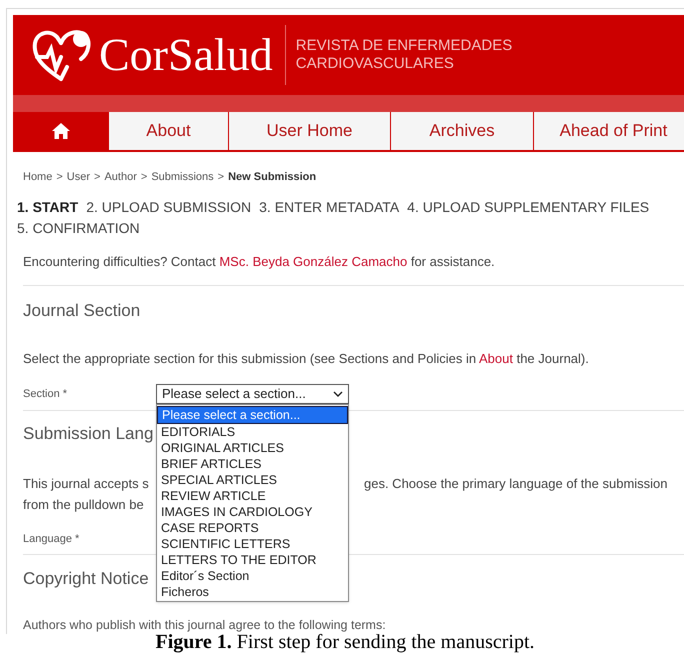 This screenshot has height=665, width=684. Describe the element at coordinates (86, 579) in the screenshot. I see `section-heading: Copyright Notice` at that location.